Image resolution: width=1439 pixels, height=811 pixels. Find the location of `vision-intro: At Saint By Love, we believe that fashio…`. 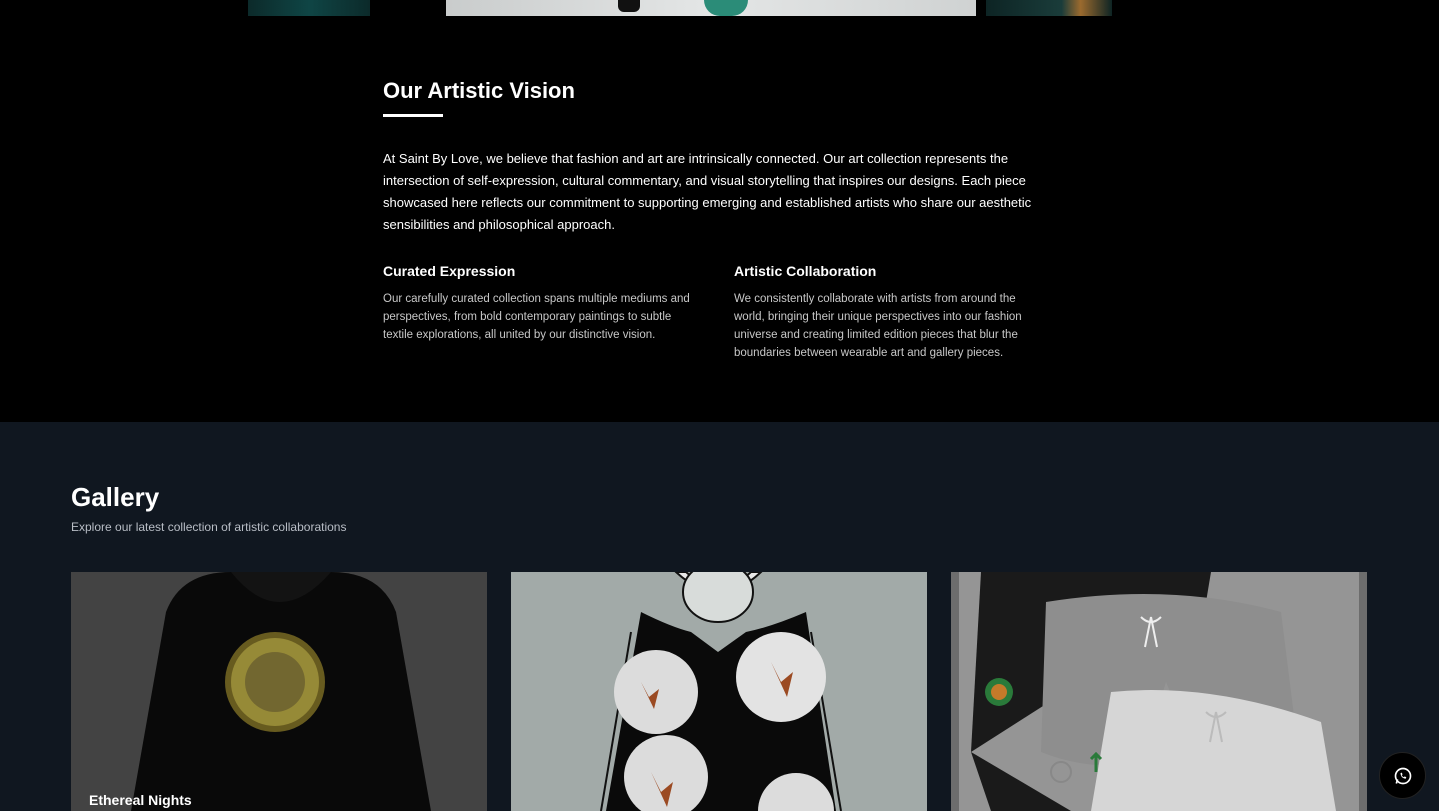

vision-intro: At Saint By Love, we believe that fashio… is located at coordinates (707, 191).